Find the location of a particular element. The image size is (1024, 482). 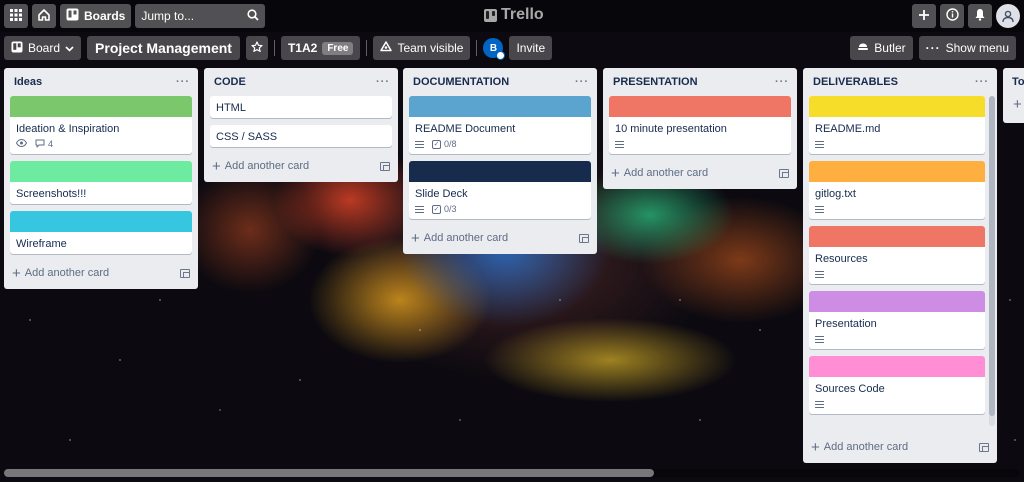

card: 10 minute presentation is located at coordinates (700, 125).